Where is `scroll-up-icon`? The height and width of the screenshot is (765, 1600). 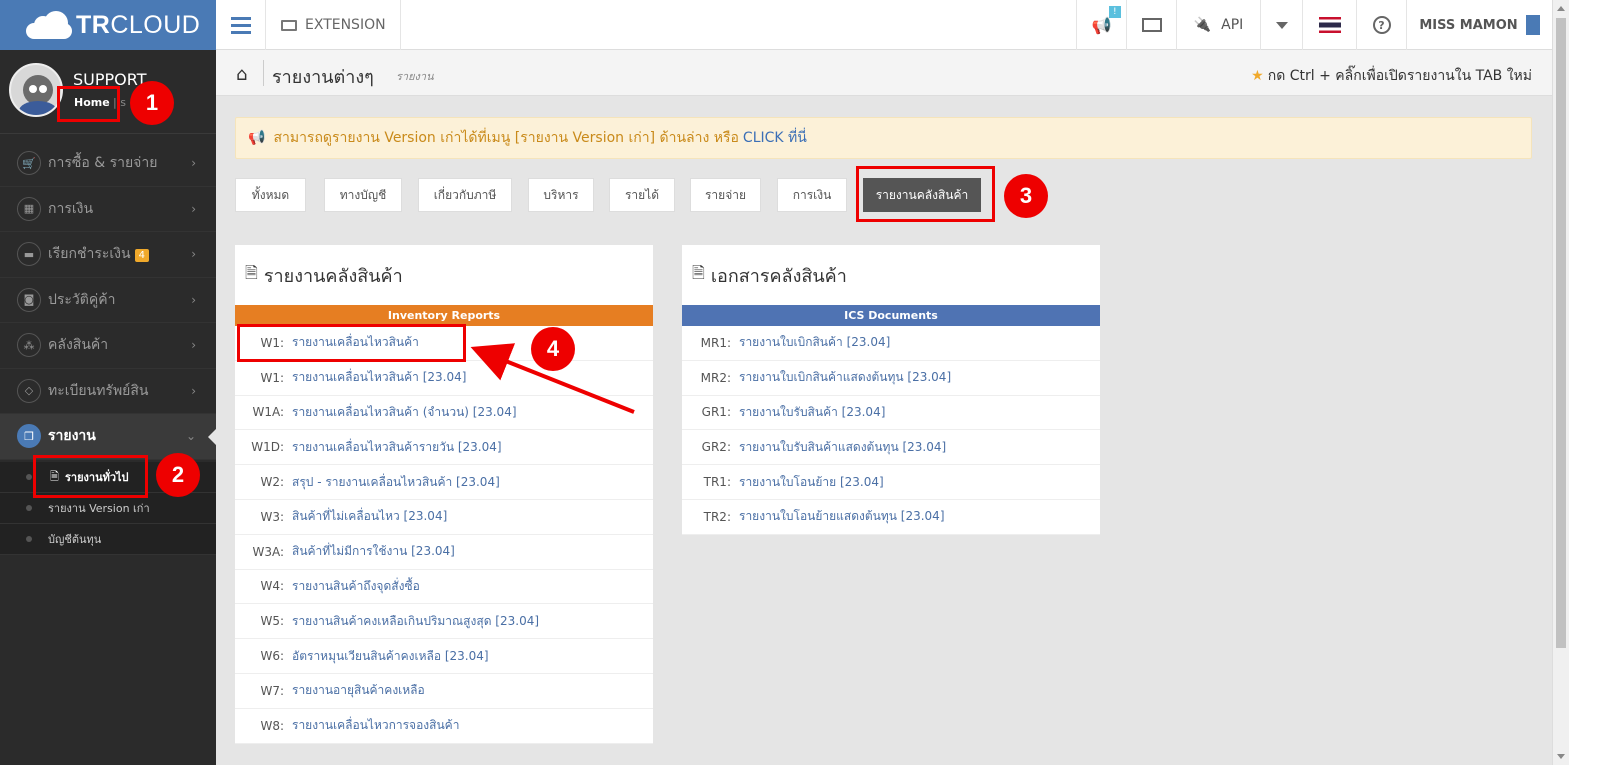 scroll-up-icon is located at coordinates (1561, 8).